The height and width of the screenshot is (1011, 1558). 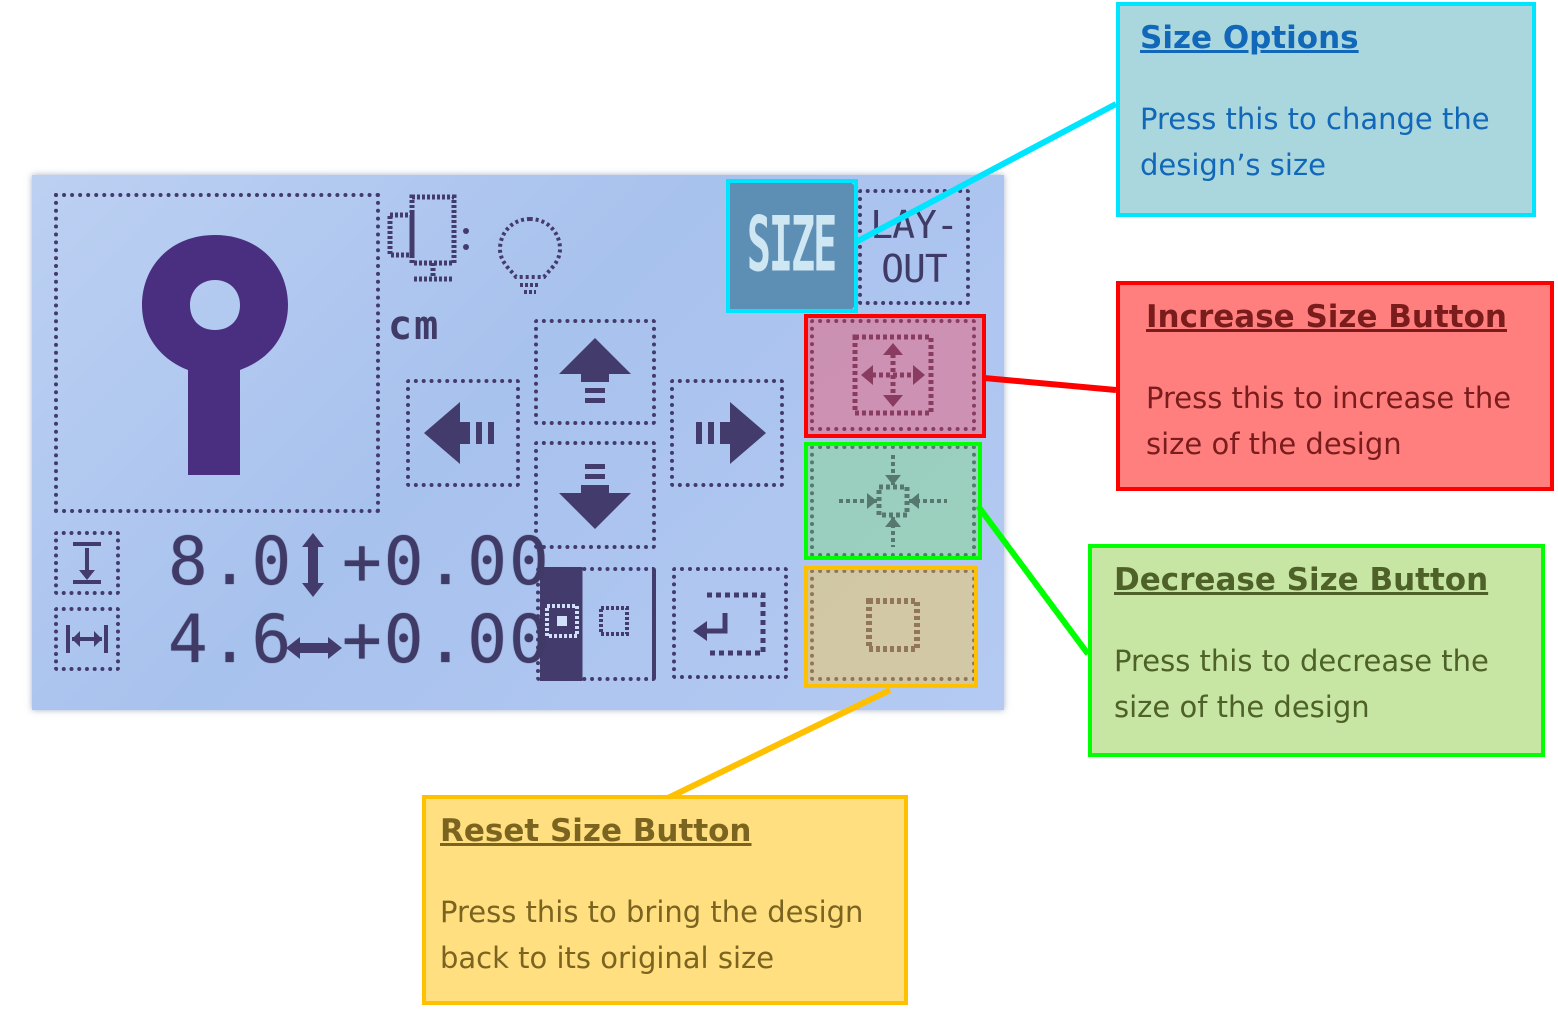 I want to click on decrease-title: Decrease Size Button, so click(x=1301, y=580).